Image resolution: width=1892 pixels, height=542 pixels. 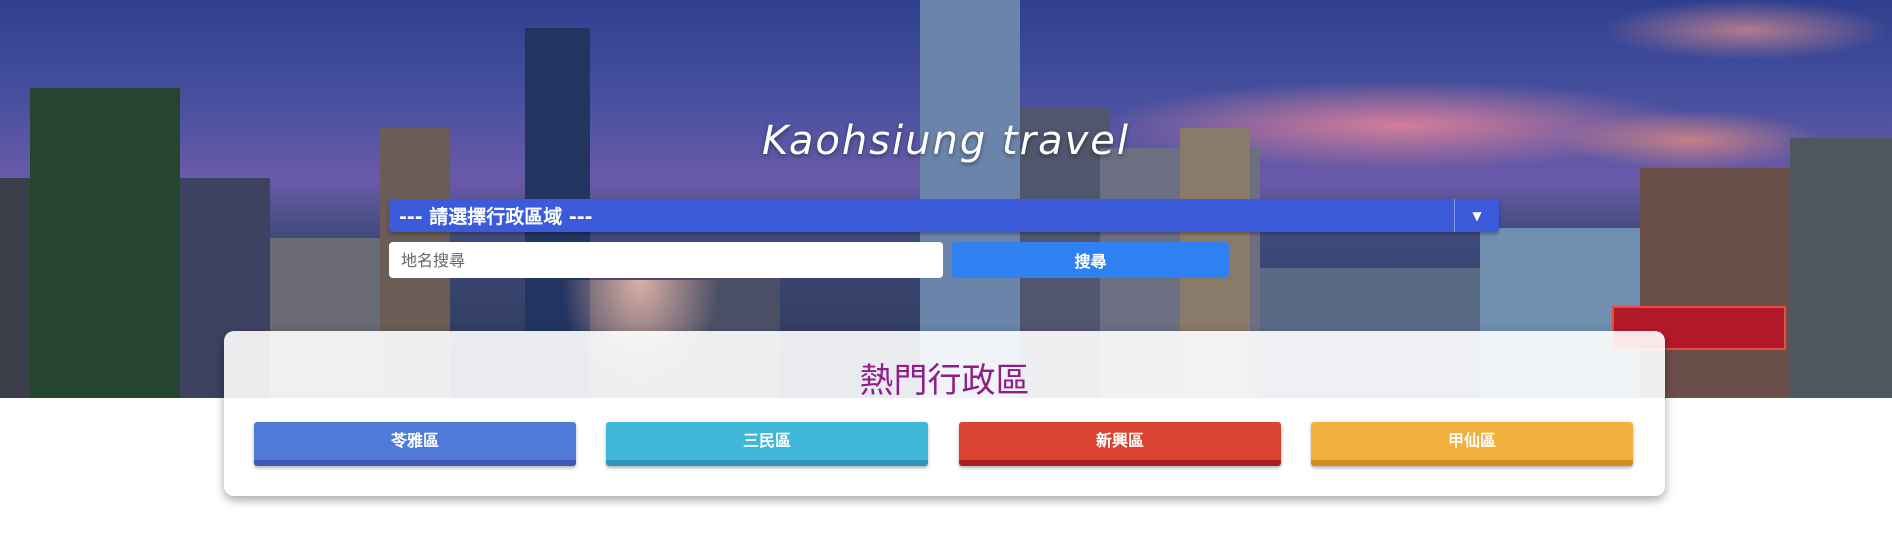 What do you see at coordinates (944, 381) in the screenshot?
I see `popular-districts-title: 熱門行政區` at bounding box center [944, 381].